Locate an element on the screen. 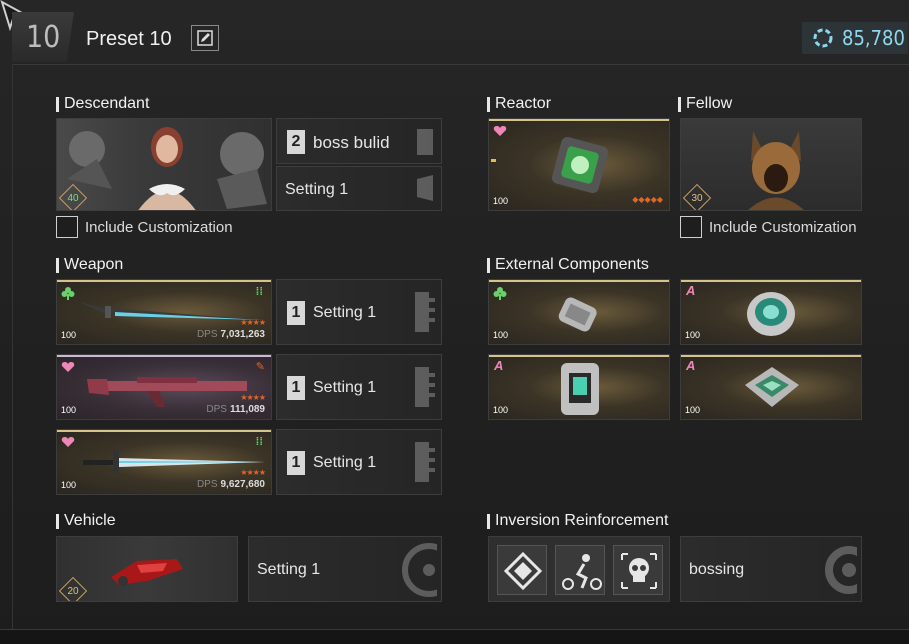  cylinder-component-icon is located at coordinates (577, 314).